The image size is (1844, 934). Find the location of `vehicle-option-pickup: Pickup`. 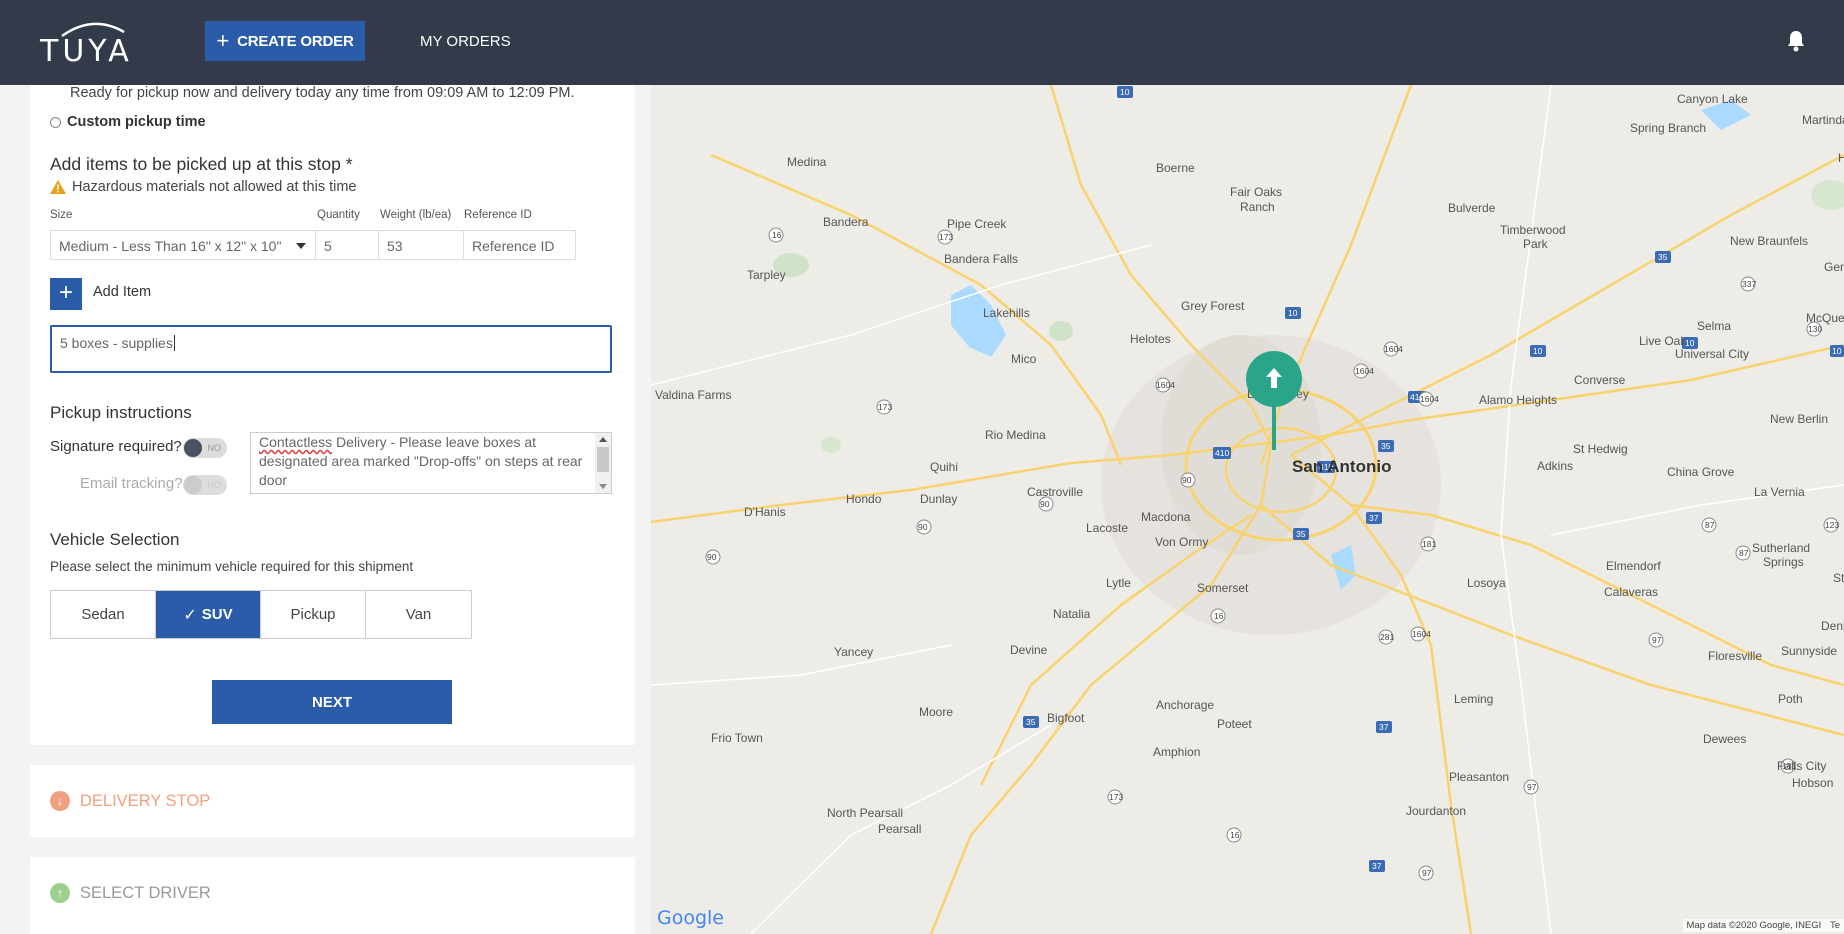

vehicle-option-pickup: Pickup is located at coordinates (313, 614).